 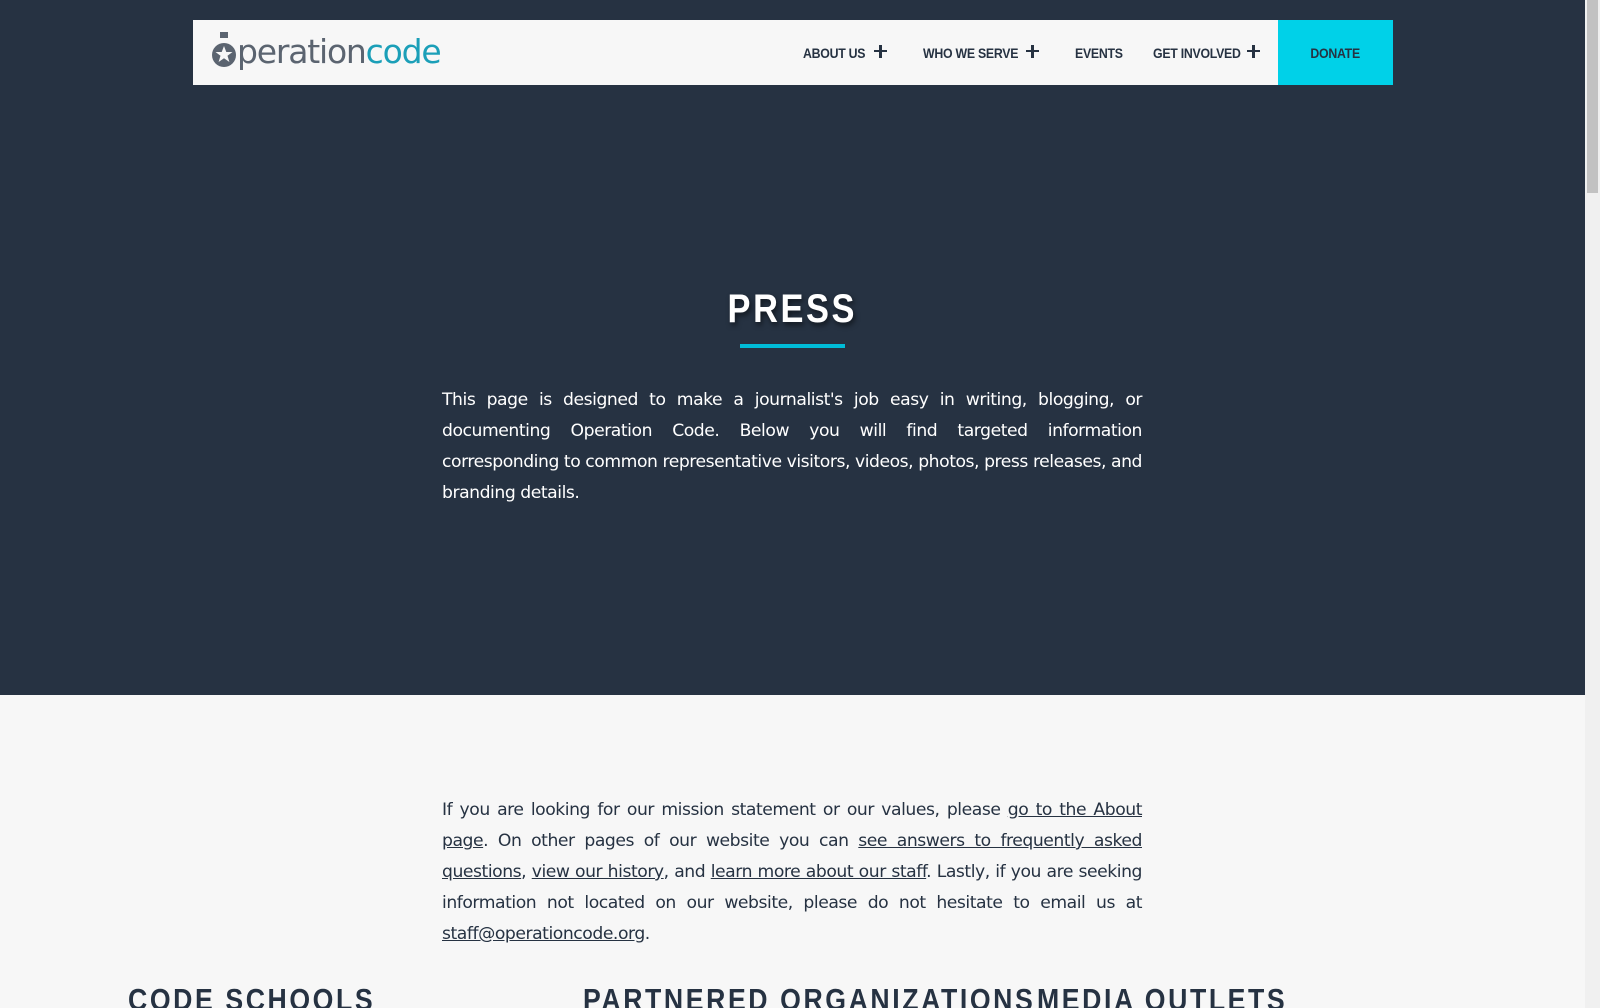 What do you see at coordinates (1592, 96) in the screenshot?
I see `scrollbar-thumb` at bounding box center [1592, 96].